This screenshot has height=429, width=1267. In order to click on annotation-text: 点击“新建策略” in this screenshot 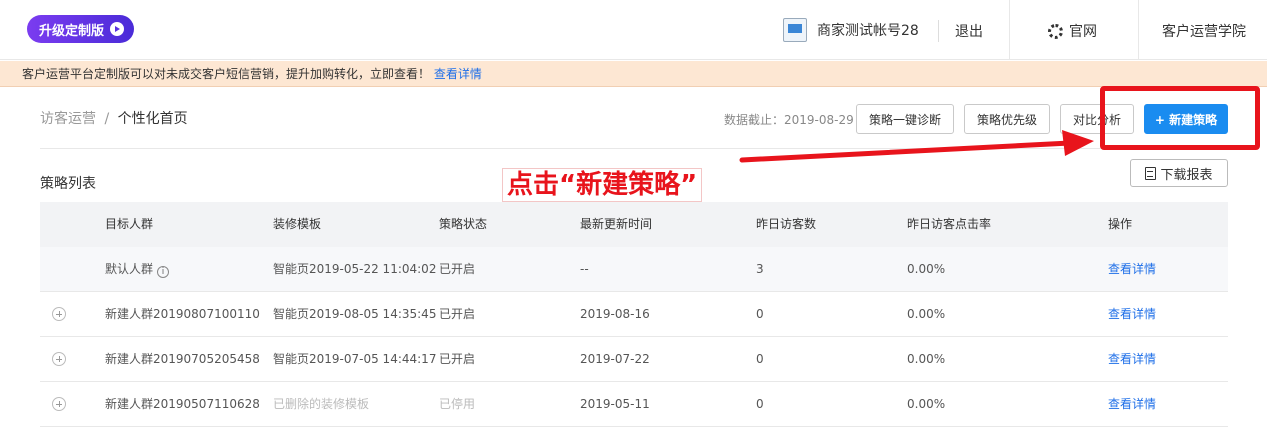, I will do `click(602, 185)`.